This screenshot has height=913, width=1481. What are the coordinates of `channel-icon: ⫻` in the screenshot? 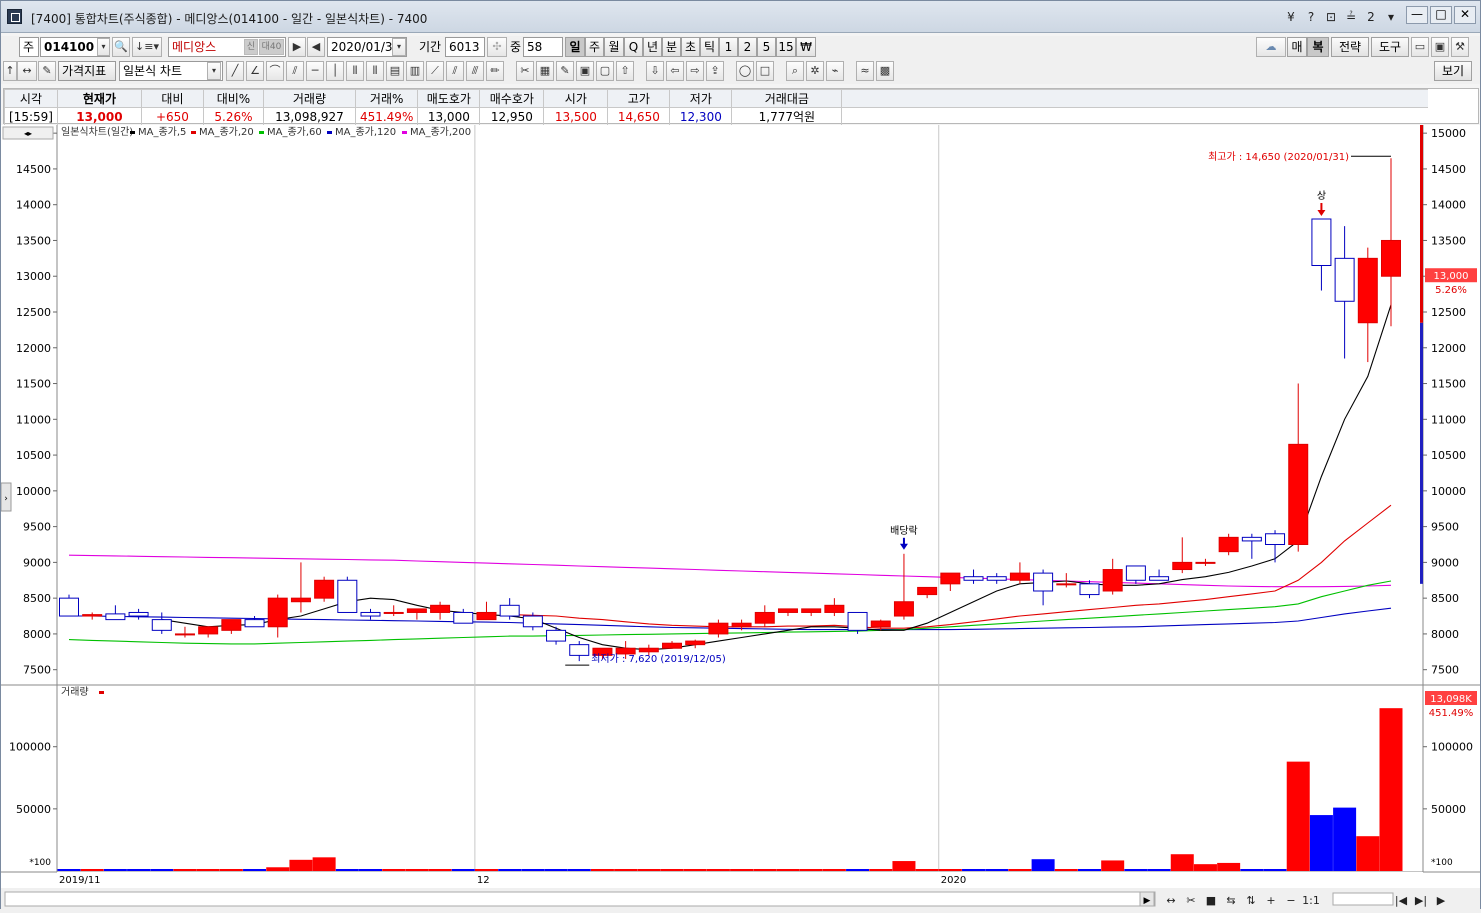 It's located at (475, 71).